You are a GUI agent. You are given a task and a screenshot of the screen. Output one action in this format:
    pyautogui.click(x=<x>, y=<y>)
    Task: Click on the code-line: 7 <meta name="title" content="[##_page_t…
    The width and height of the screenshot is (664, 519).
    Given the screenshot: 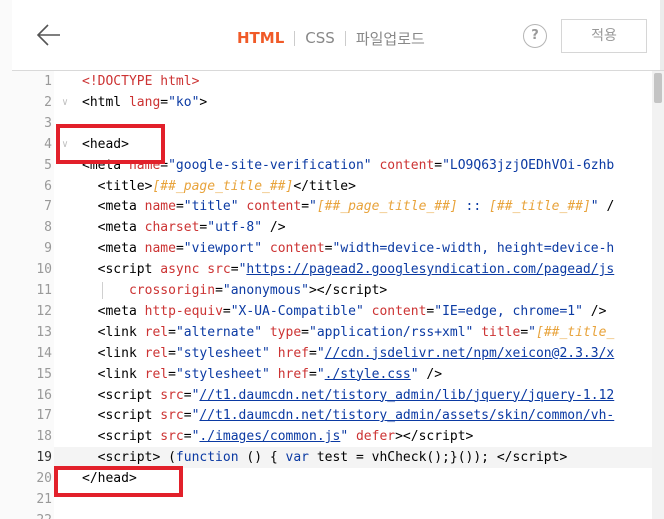 What is the action you would take?
    pyautogui.click(x=332, y=206)
    